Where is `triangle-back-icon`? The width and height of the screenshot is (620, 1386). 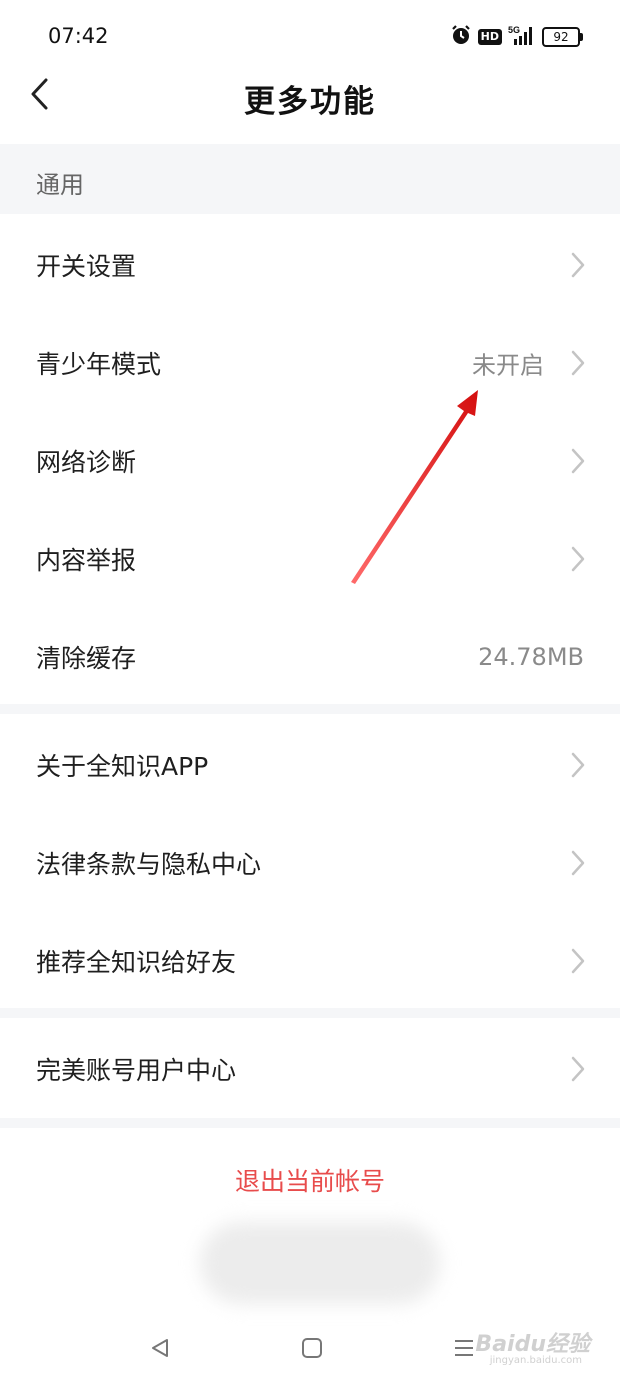
triangle-back-icon is located at coordinates (160, 1348).